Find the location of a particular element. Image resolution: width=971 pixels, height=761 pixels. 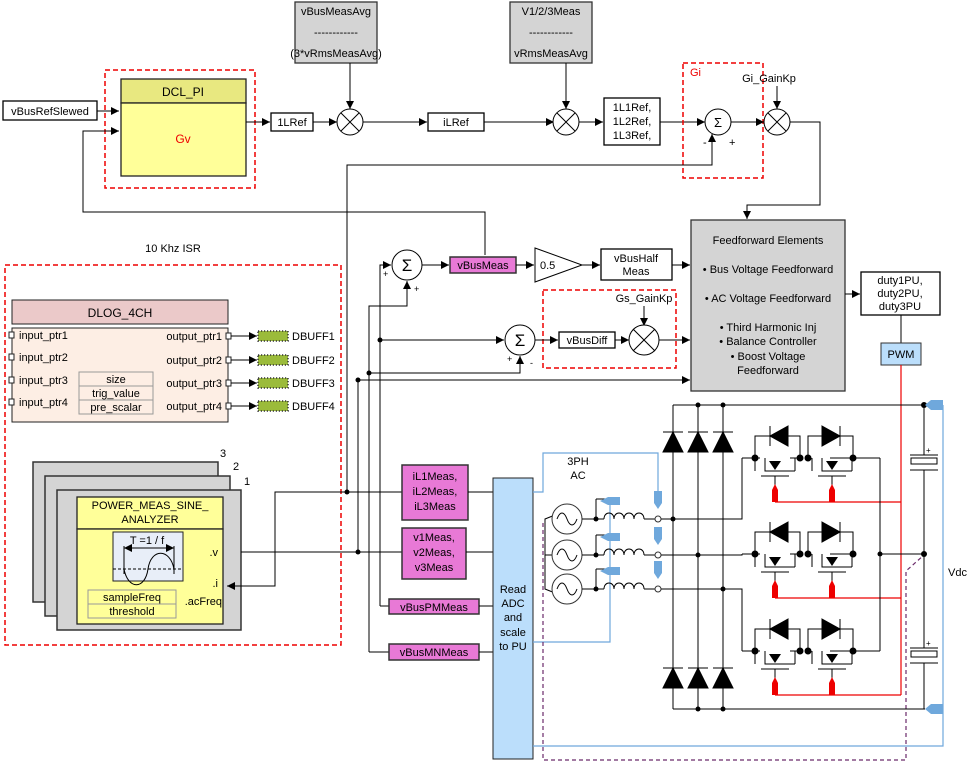

period-label: T =1 / f is located at coordinates (147, 541).